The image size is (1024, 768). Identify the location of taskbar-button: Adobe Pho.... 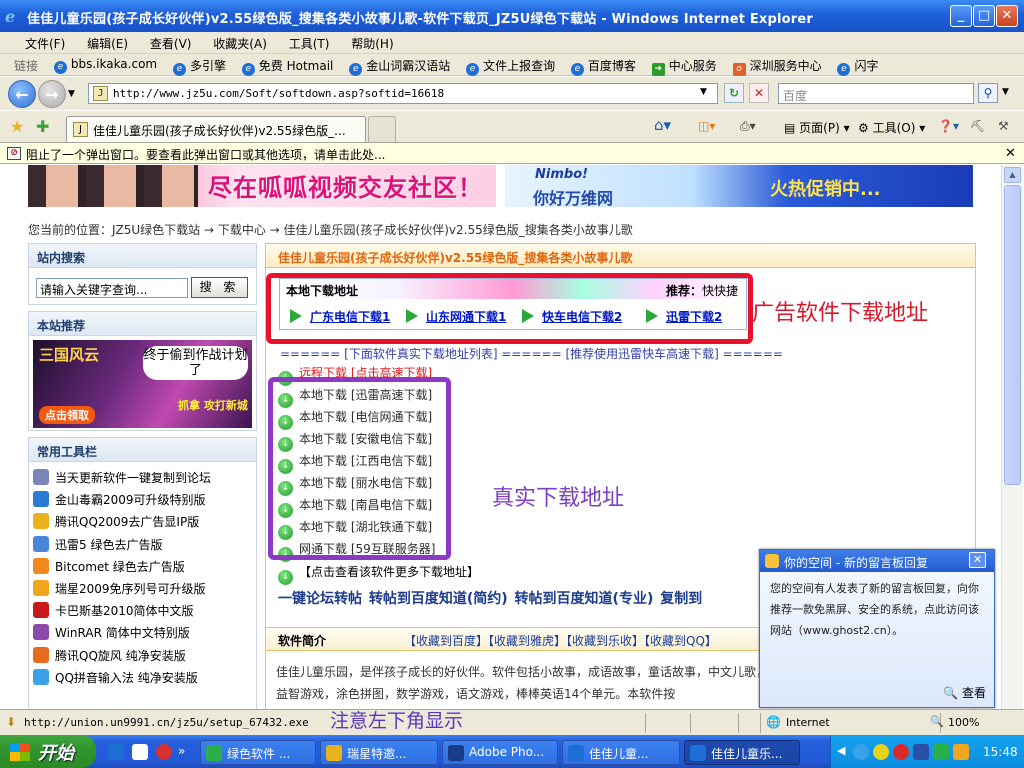
(500, 752).